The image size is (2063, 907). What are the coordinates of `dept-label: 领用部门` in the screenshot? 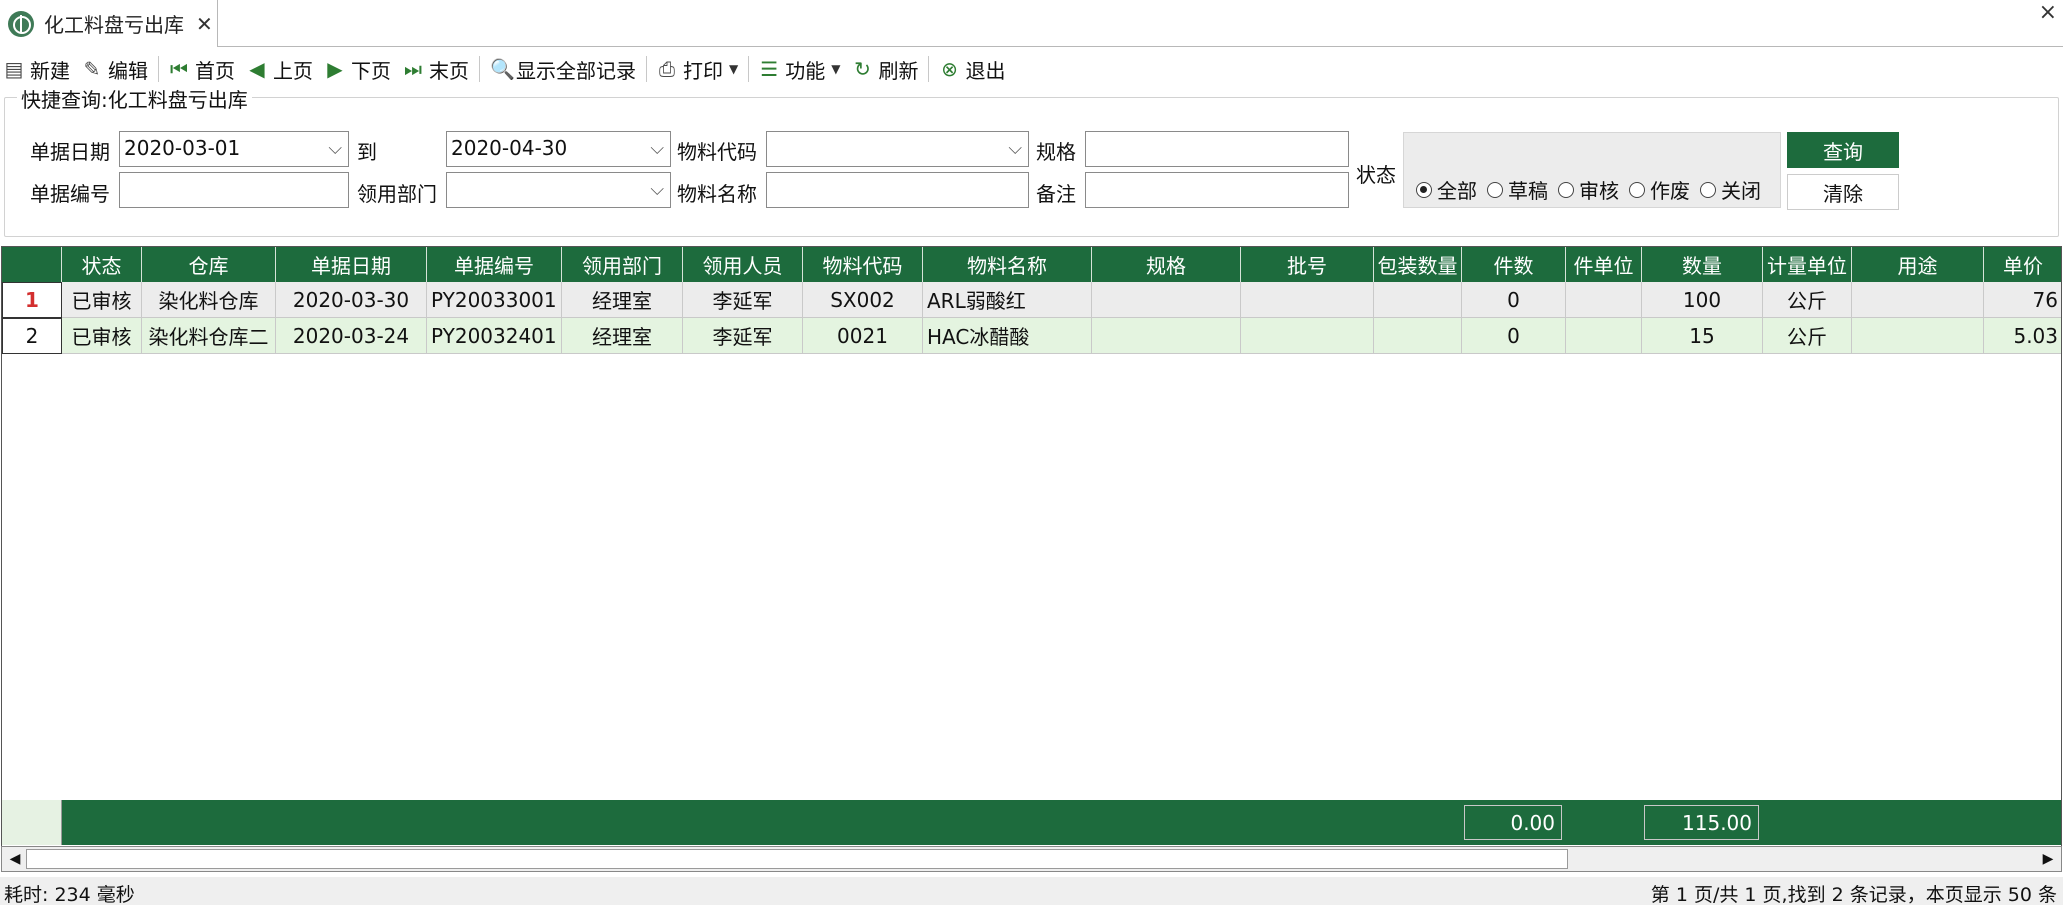 It's located at (397, 194).